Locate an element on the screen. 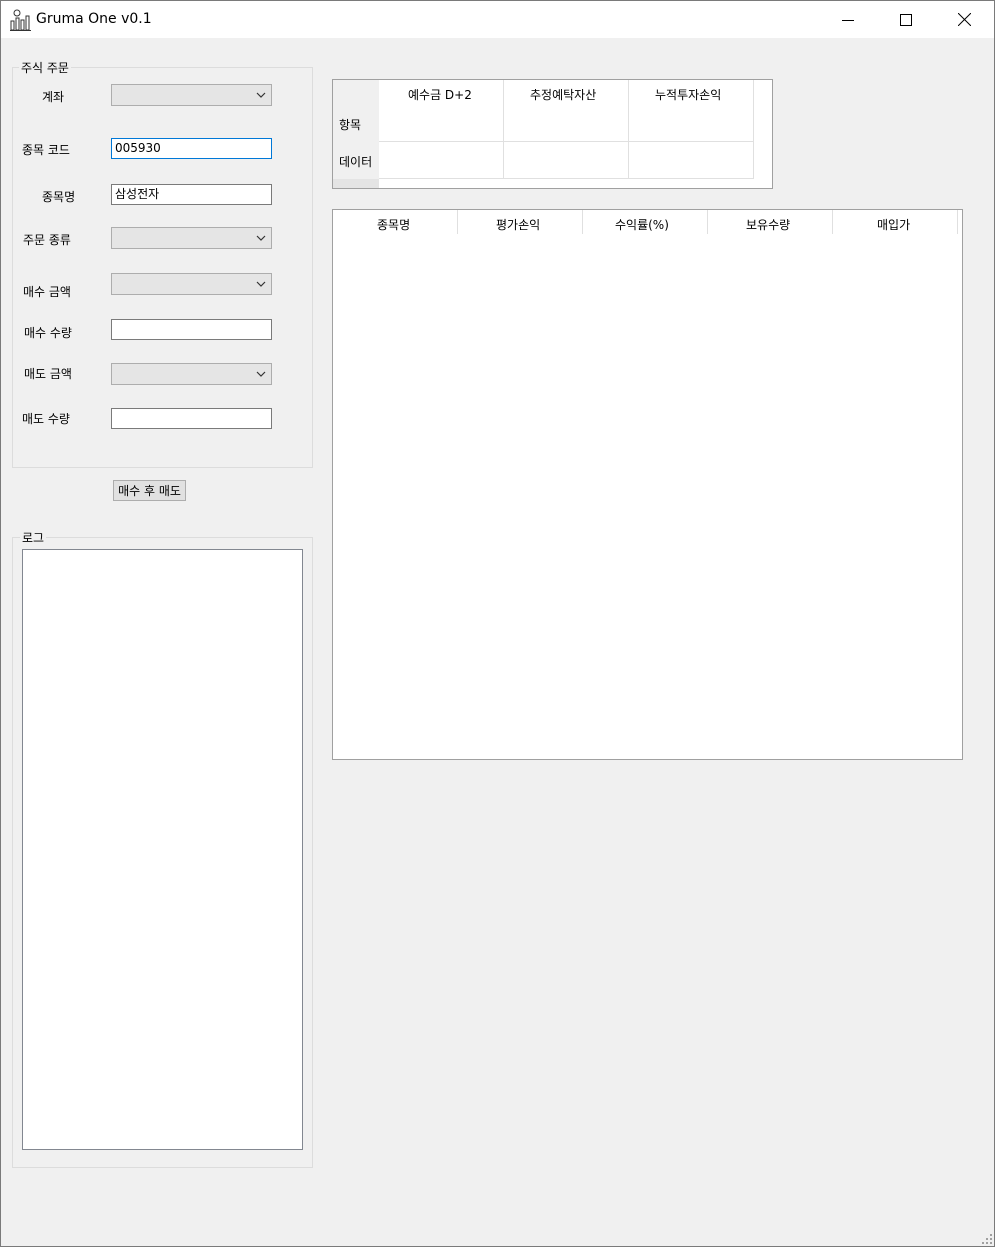  window-title: Gruma One v0.1 is located at coordinates (94, 19).